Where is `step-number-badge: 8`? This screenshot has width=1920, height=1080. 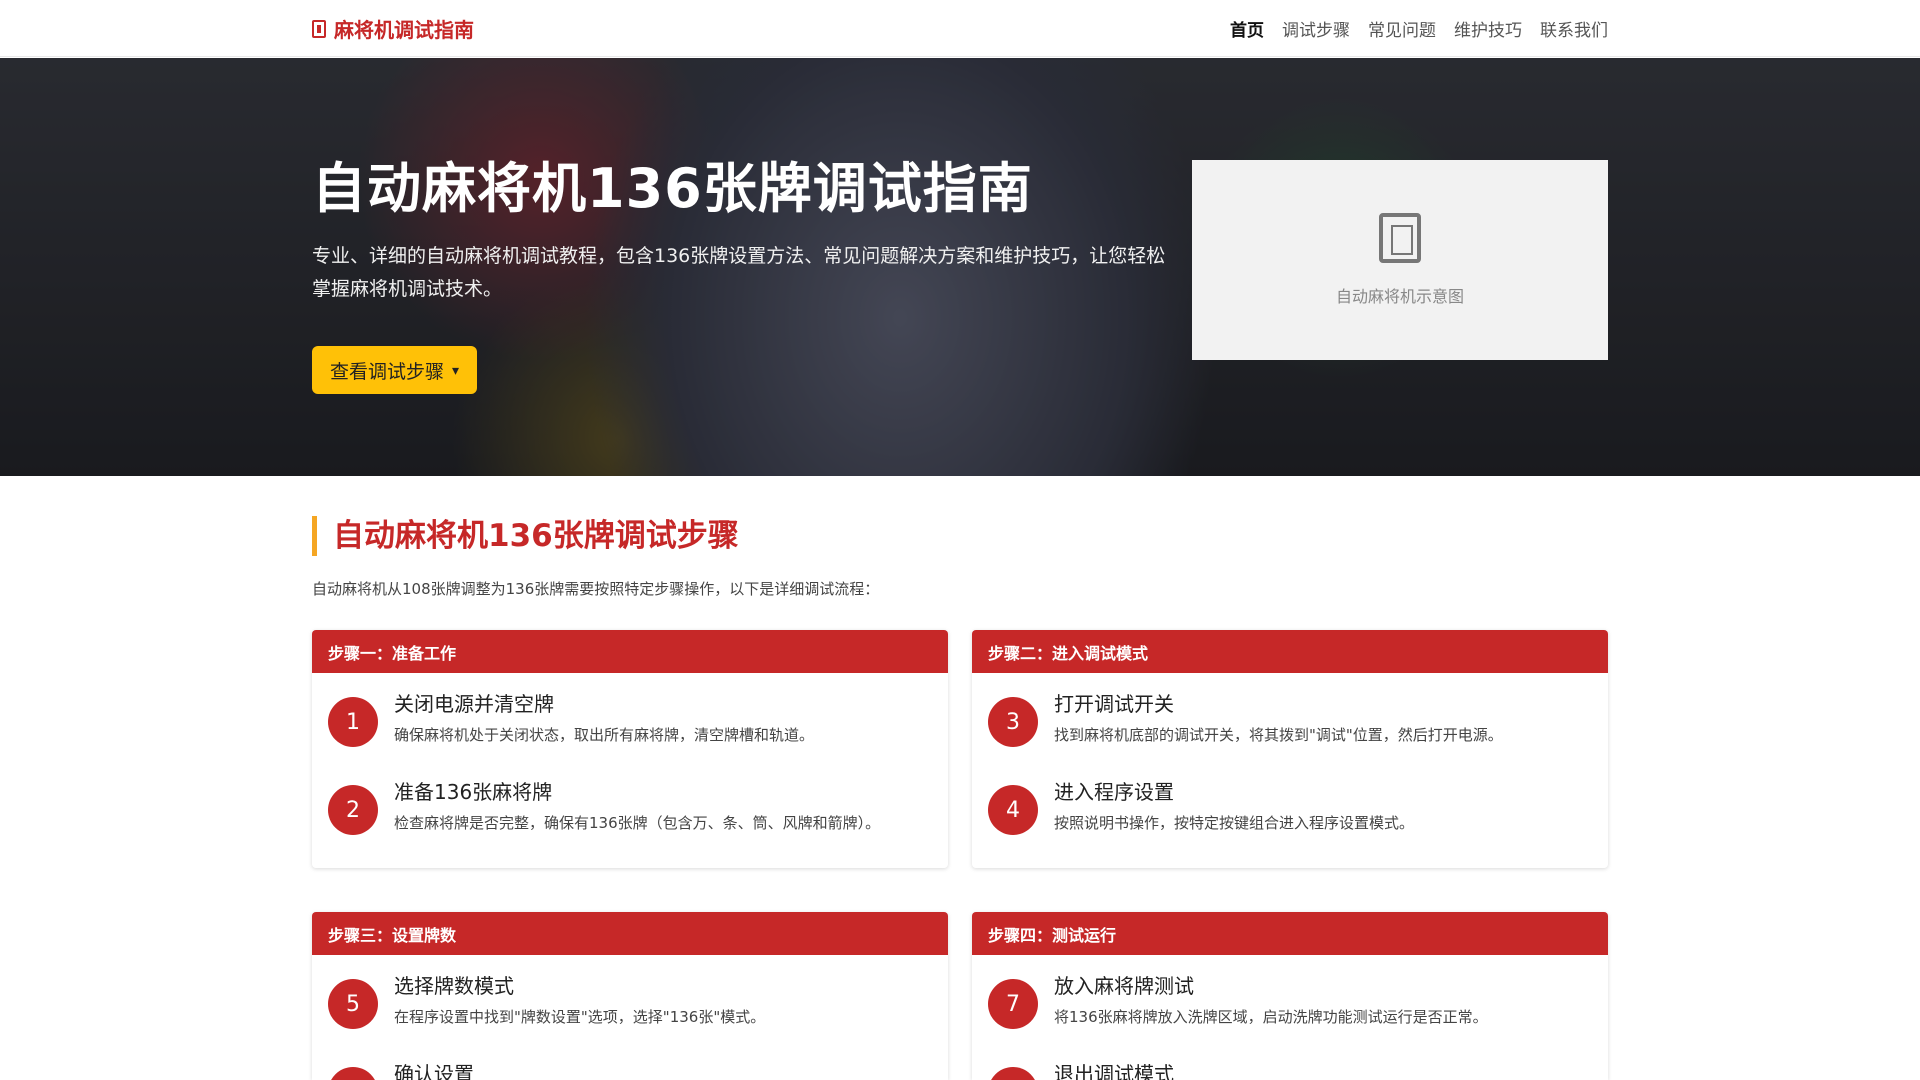
step-number-badge: 8 is located at coordinates (1013, 1073).